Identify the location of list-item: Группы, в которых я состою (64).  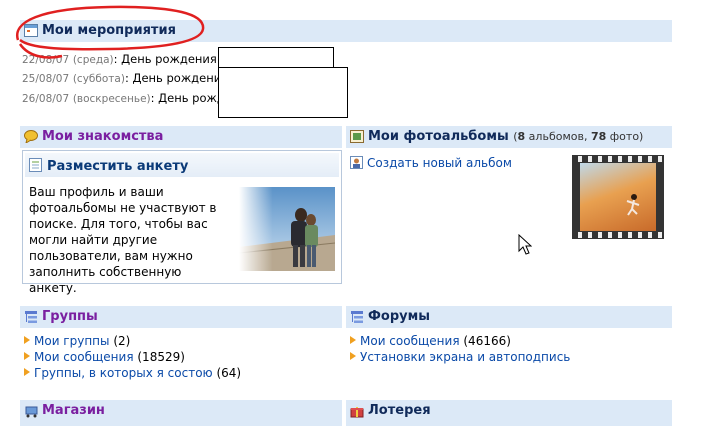
(132, 373).